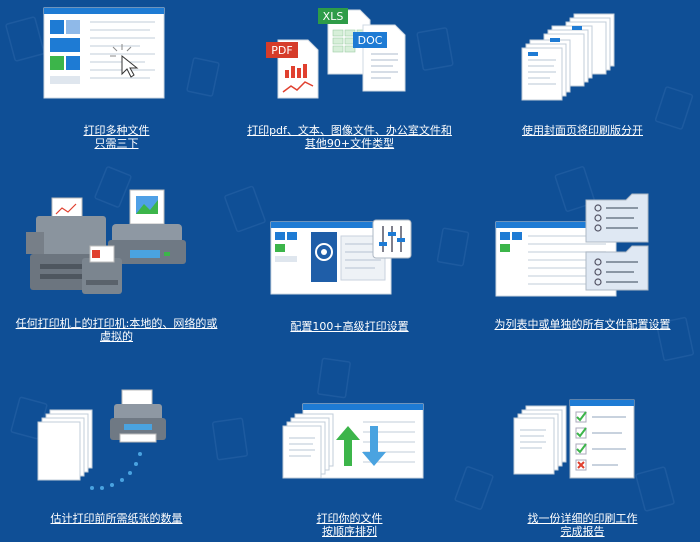 This screenshot has height=542, width=700. What do you see at coordinates (582, 130) in the screenshot?
I see `feature-caption: 使用封面页将印刷版分开` at bounding box center [582, 130].